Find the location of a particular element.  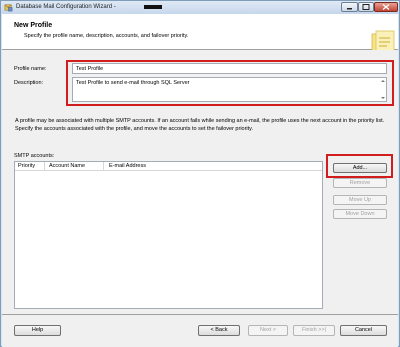

move-down-button: Move Down is located at coordinates (360, 214).